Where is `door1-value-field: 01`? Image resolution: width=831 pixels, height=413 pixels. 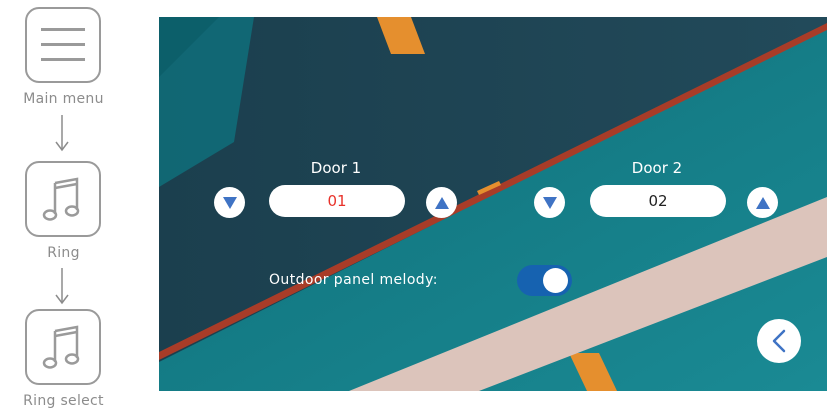
door1-value-field: 01 is located at coordinates (337, 201).